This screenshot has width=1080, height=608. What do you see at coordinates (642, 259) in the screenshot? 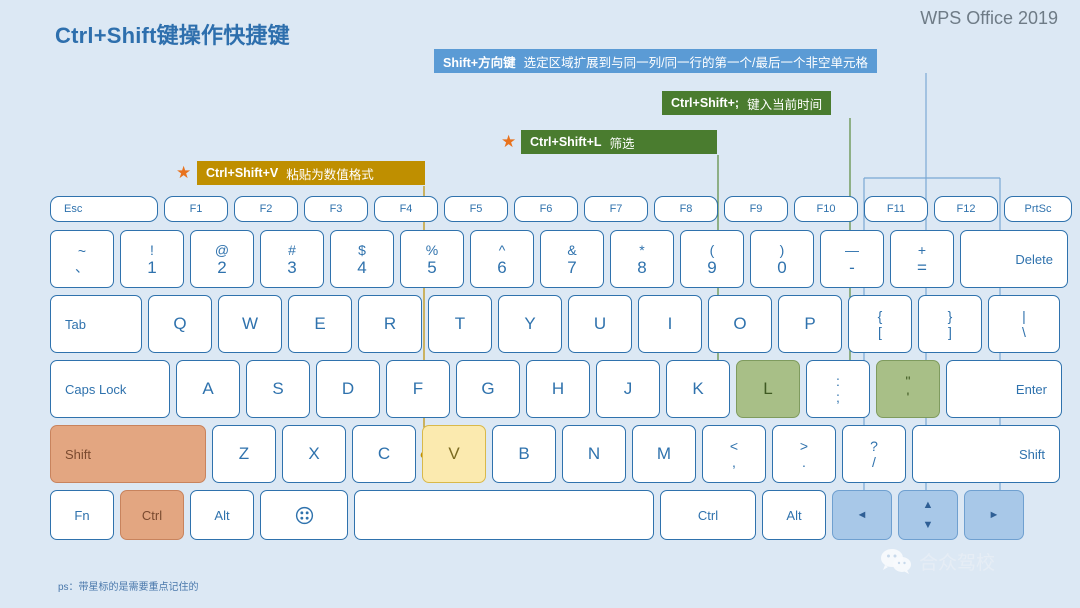
I see `key-8: * 8` at bounding box center [642, 259].